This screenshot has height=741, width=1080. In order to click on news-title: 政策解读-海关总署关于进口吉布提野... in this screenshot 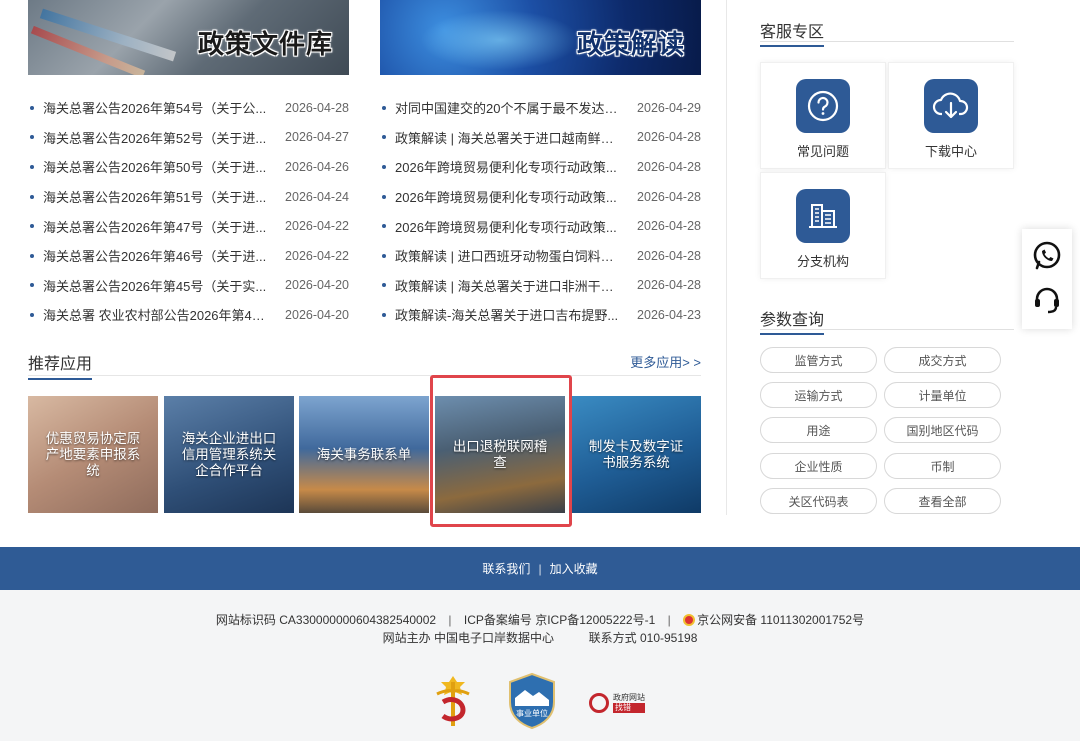, I will do `click(507, 314)`.